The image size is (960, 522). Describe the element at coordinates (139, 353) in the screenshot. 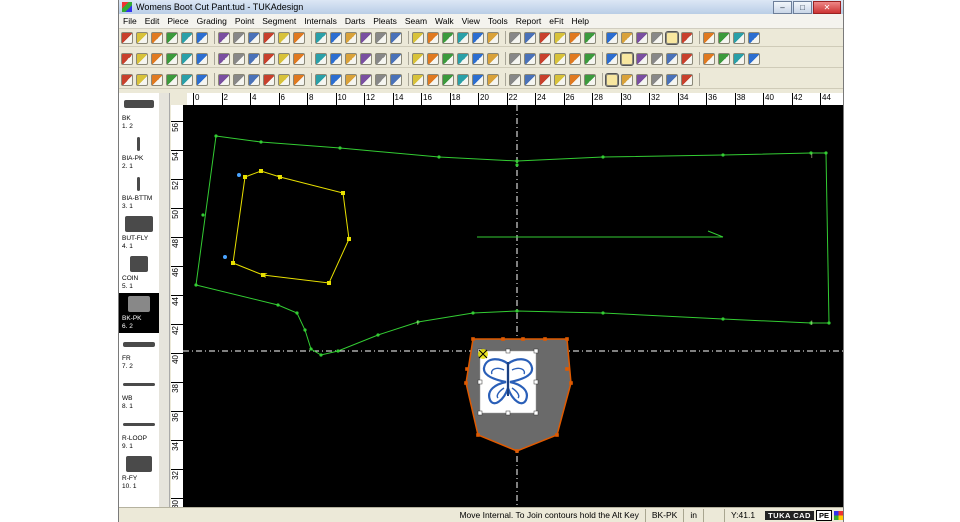

I see `piece-item-fr: FR 7. 2` at that location.